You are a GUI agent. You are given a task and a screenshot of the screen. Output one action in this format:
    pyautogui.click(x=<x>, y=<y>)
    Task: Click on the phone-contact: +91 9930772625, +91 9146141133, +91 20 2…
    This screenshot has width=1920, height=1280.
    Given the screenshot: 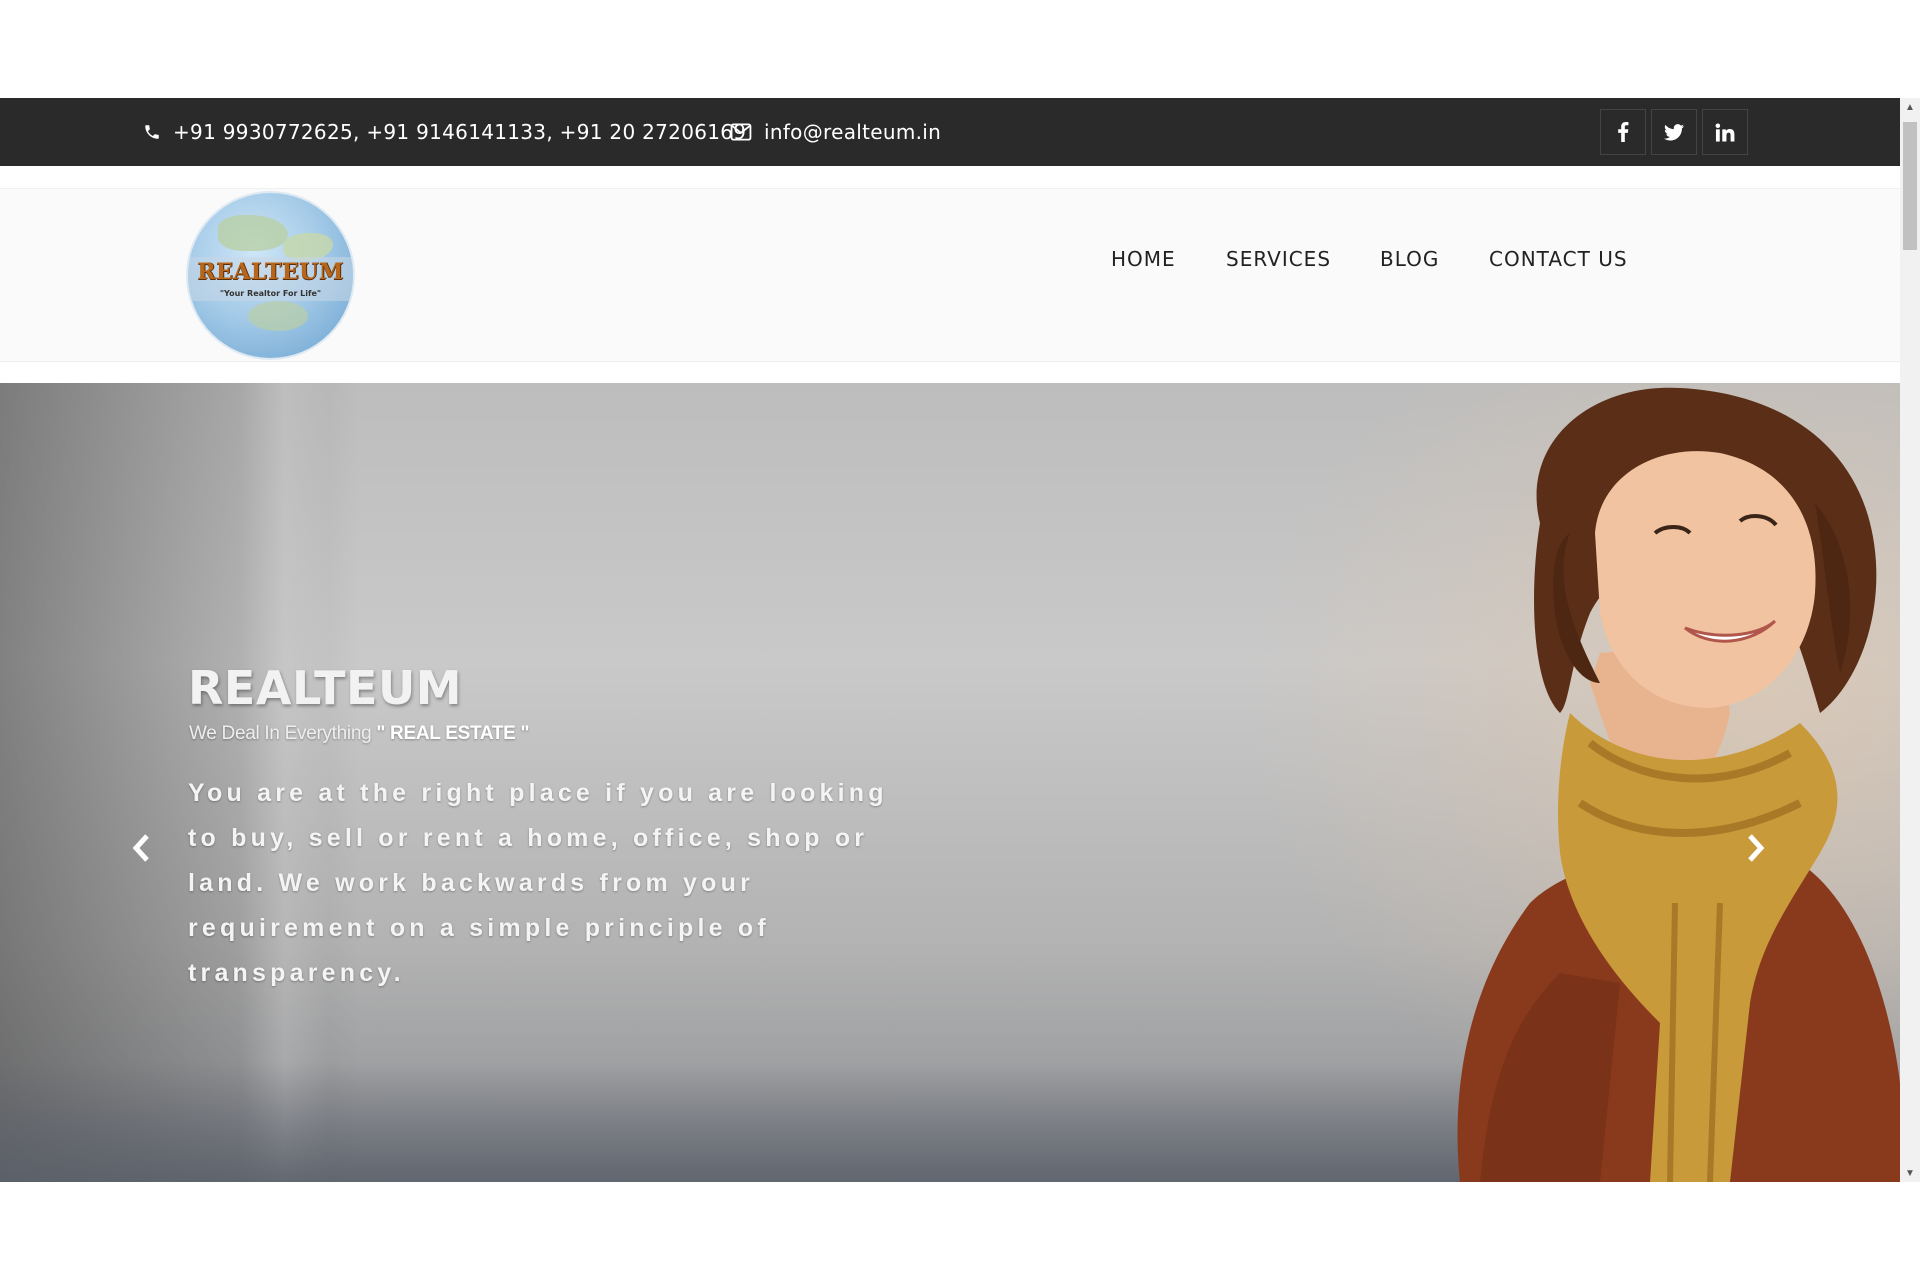 What is the action you would take?
    pyautogui.click(x=444, y=132)
    